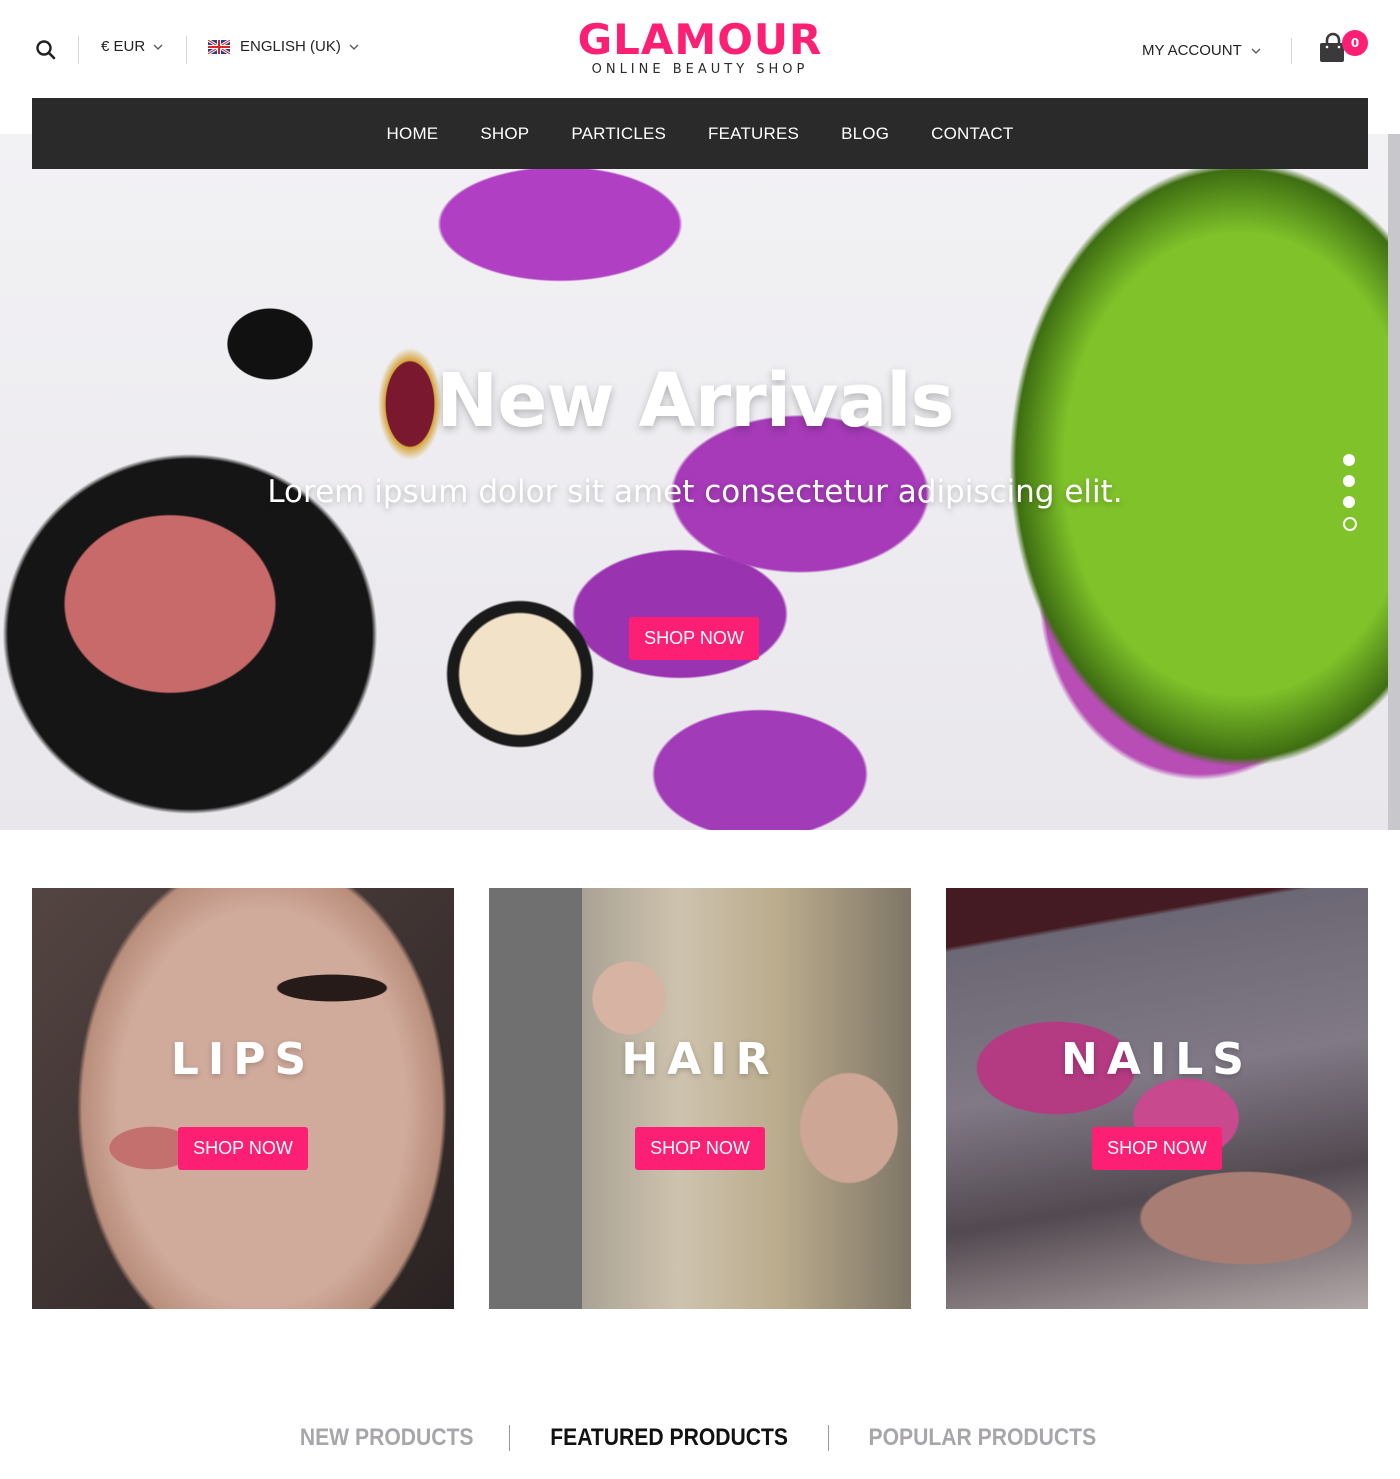 The image size is (1400, 1479). I want to click on search-button, so click(46, 50).